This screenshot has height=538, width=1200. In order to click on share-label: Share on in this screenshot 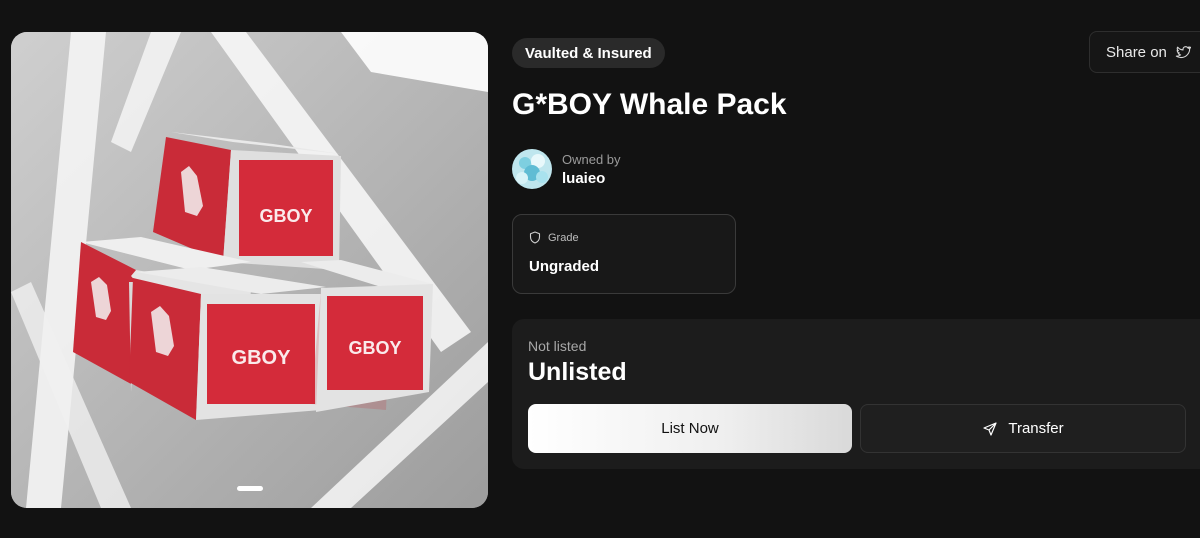, I will do `click(1136, 52)`.